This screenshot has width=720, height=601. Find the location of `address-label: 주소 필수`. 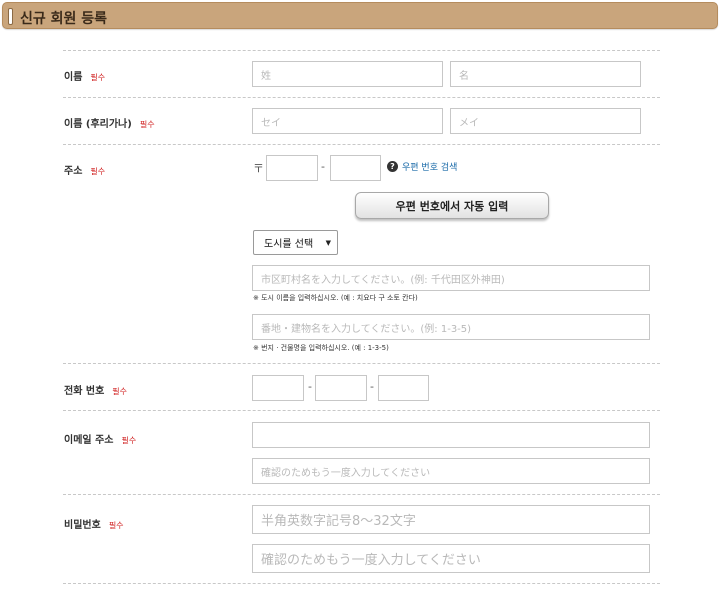

address-label: 주소 필수 is located at coordinates (84, 169).